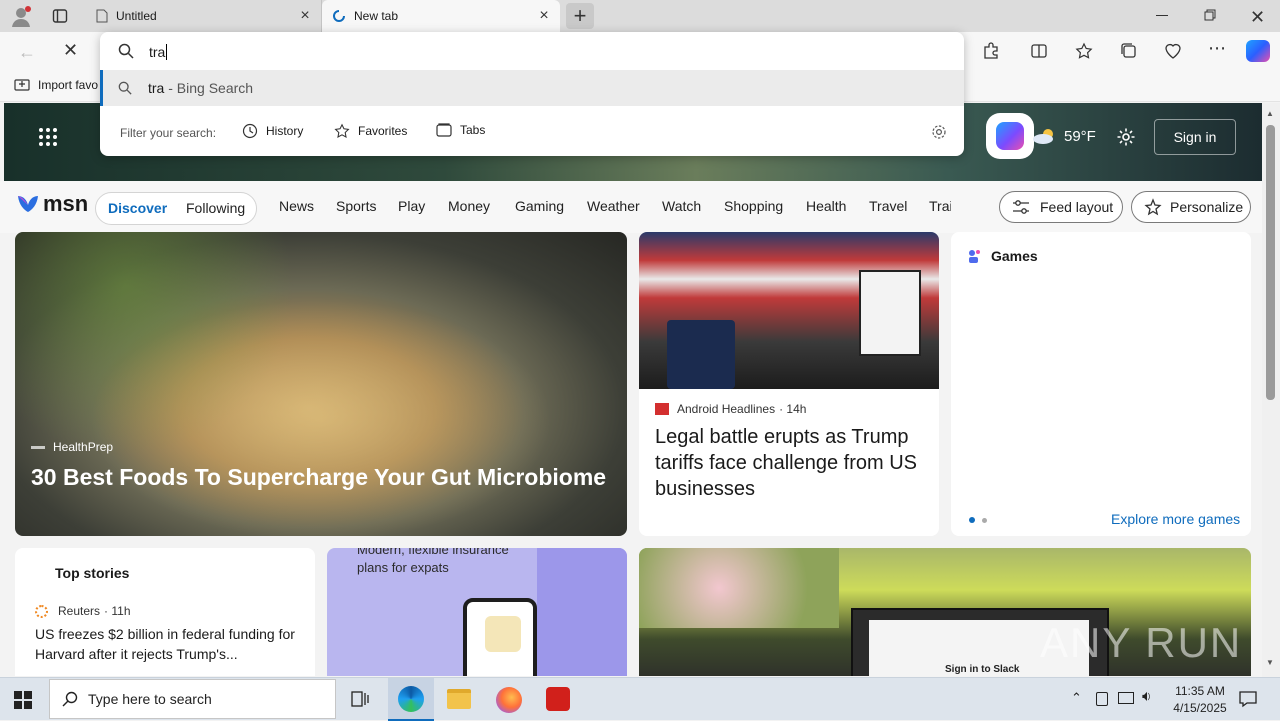 The height and width of the screenshot is (721, 1280). Describe the element at coordinates (888, 206) in the screenshot. I see `nav-travel: Travel` at that location.